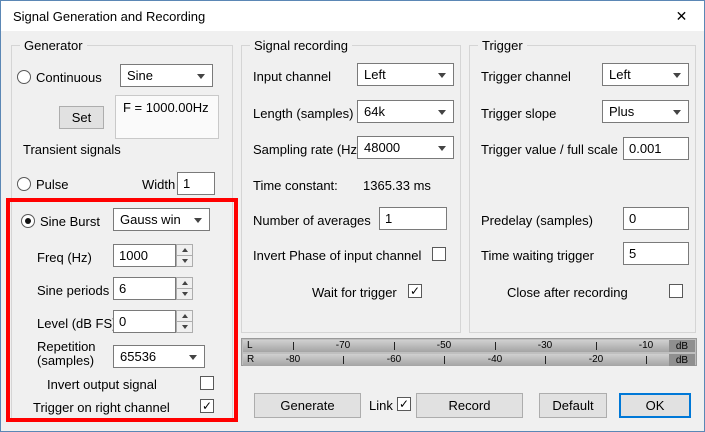 This screenshot has height=432, width=705. What do you see at coordinates (24, 77) in the screenshot?
I see `continuous-radio` at bounding box center [24, 77].